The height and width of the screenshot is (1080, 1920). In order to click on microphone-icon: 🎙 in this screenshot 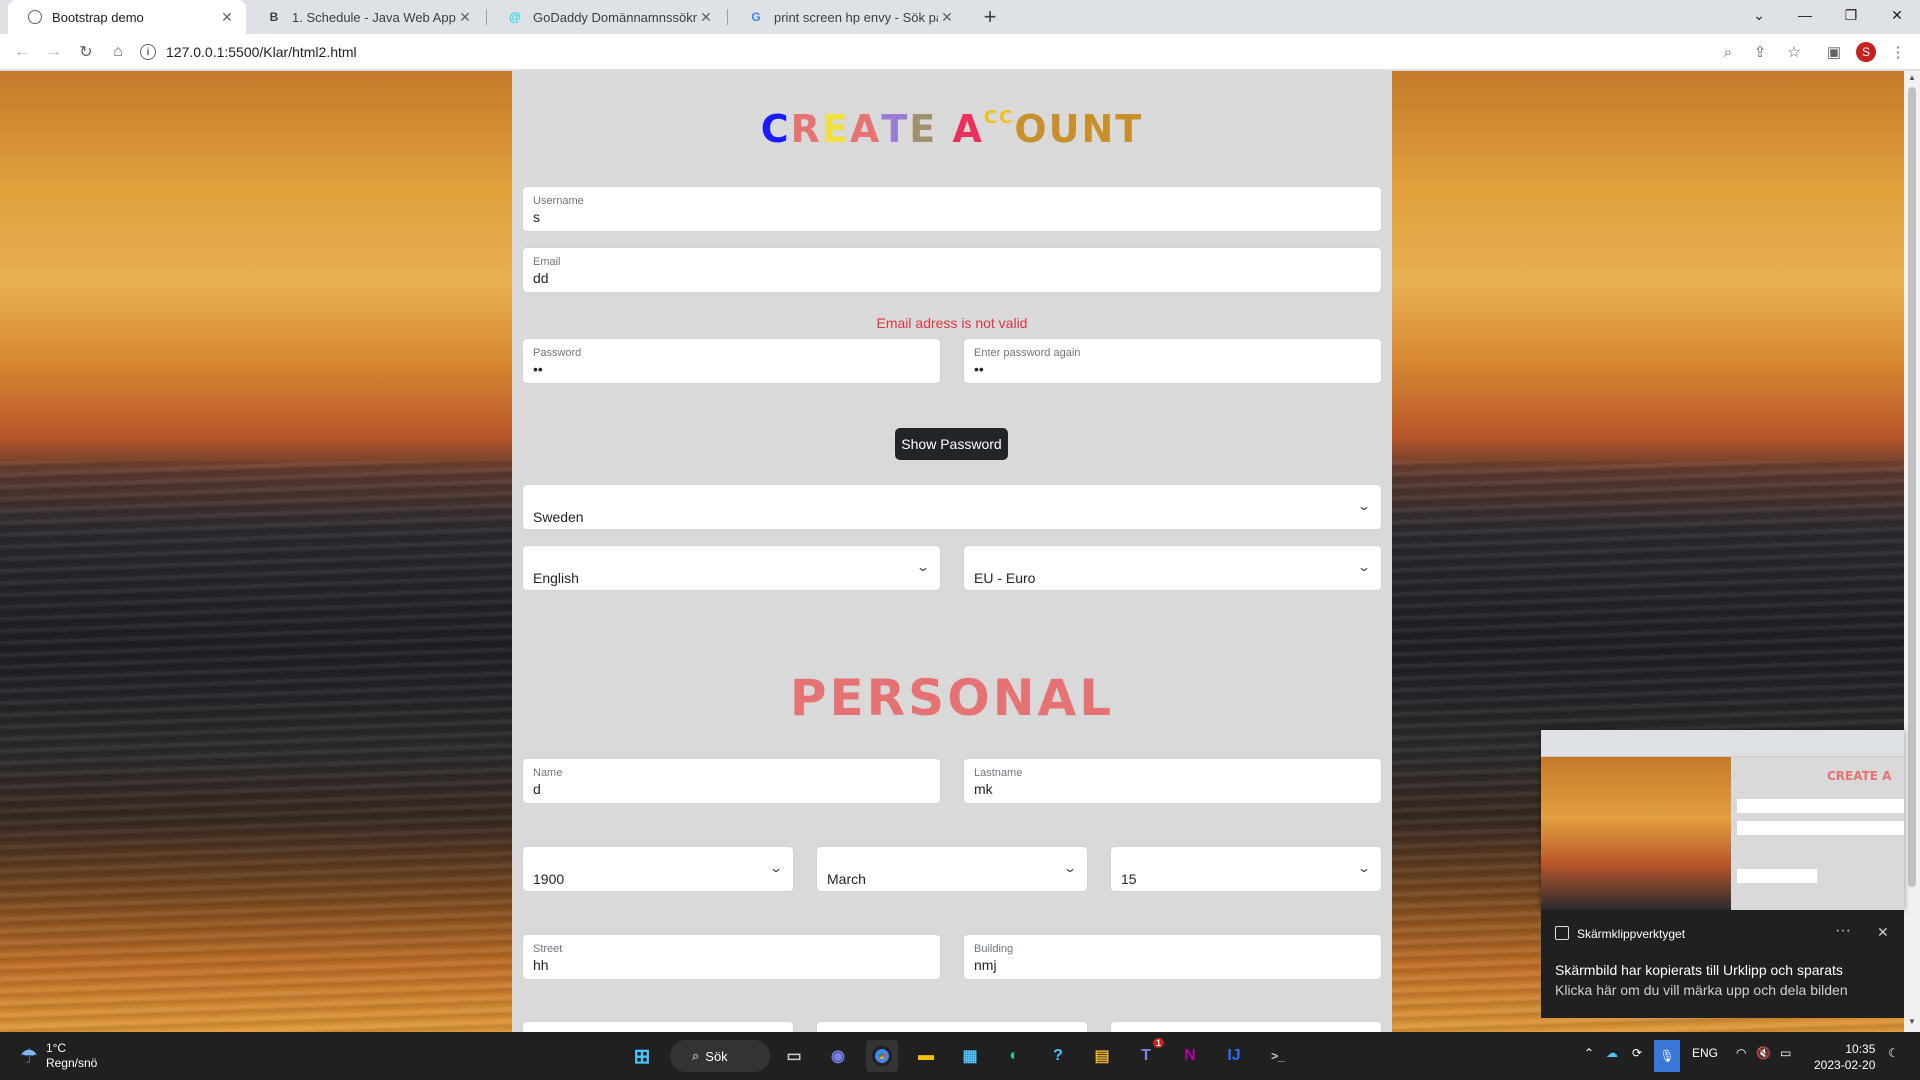, I will do `click(1667, 1056)`.